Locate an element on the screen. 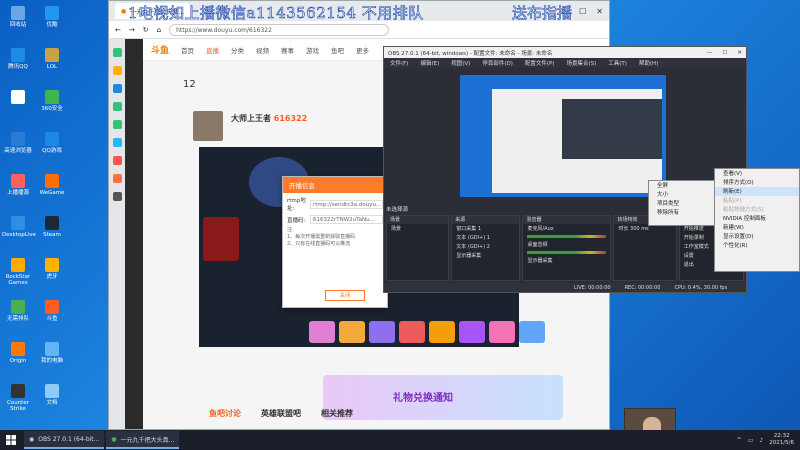  menu-item: 个性化(R) is located at coordinates (757, 245).